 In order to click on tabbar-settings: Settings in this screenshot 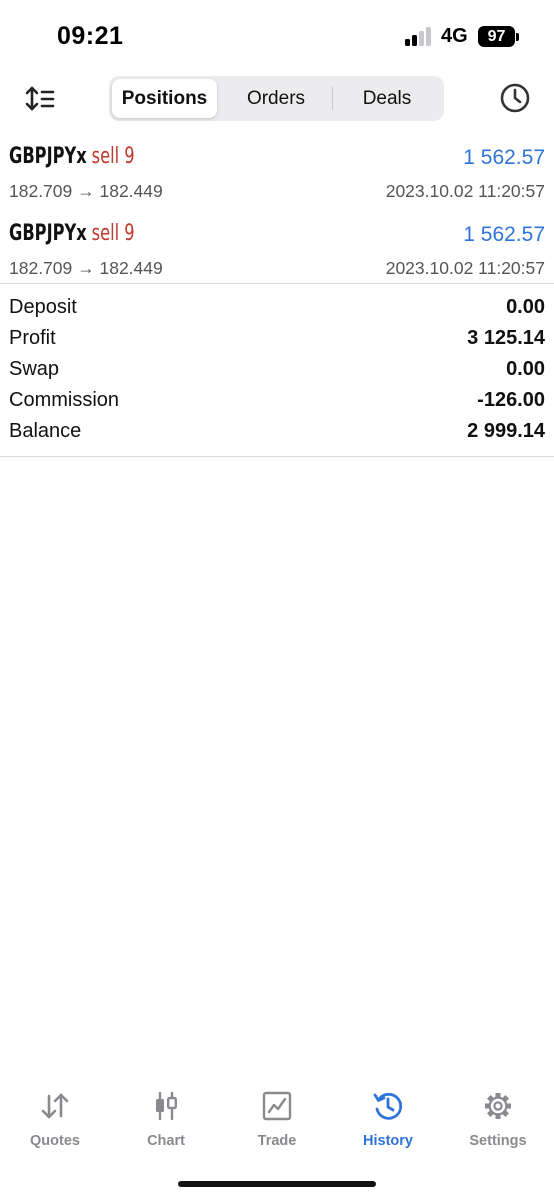, I will do `click(498, 1125)`.